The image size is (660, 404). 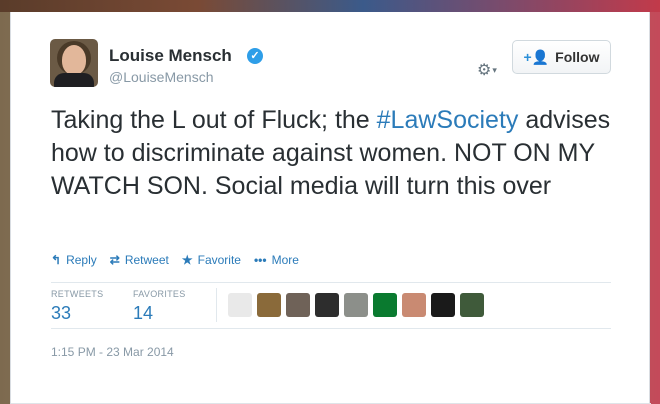 I want to click on retweets-count: 33, so click(x=61, y=313).